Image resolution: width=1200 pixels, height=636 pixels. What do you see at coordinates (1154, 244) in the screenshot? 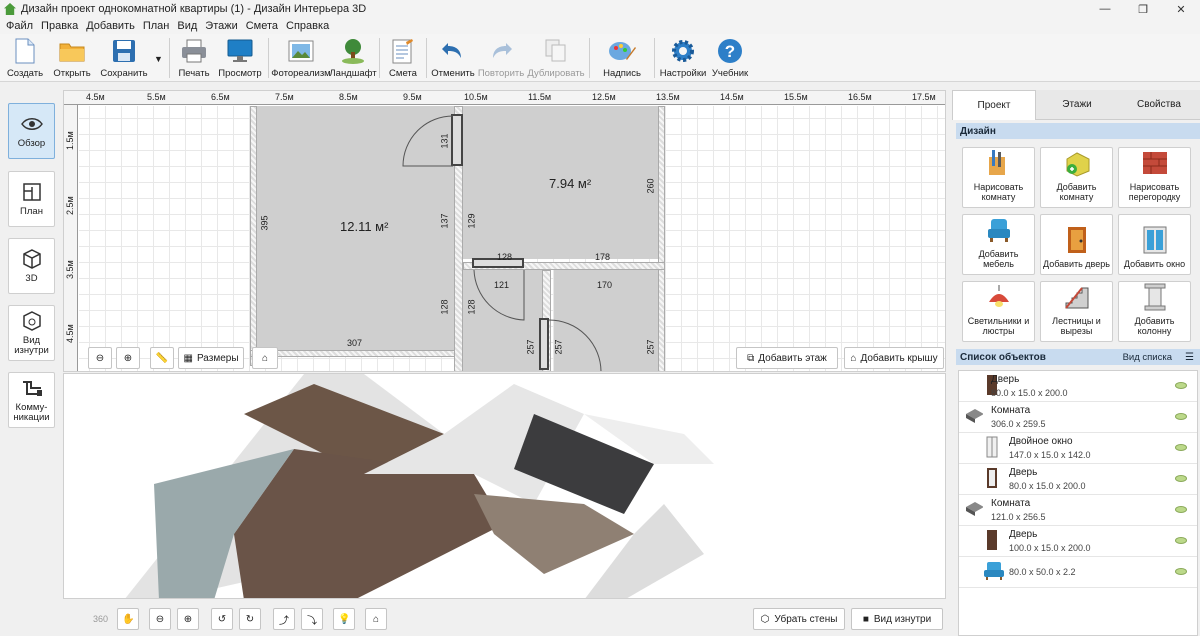
I see `add-window-button: Добавить окно` at bounding box center [1154, 244].